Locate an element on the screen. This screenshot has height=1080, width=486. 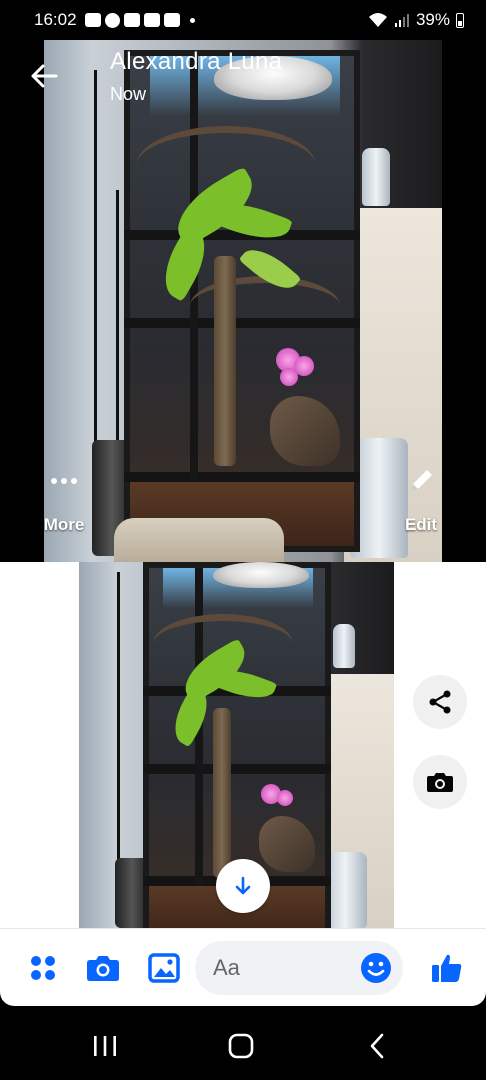
notification-icons is located at coordinates (132, 20).